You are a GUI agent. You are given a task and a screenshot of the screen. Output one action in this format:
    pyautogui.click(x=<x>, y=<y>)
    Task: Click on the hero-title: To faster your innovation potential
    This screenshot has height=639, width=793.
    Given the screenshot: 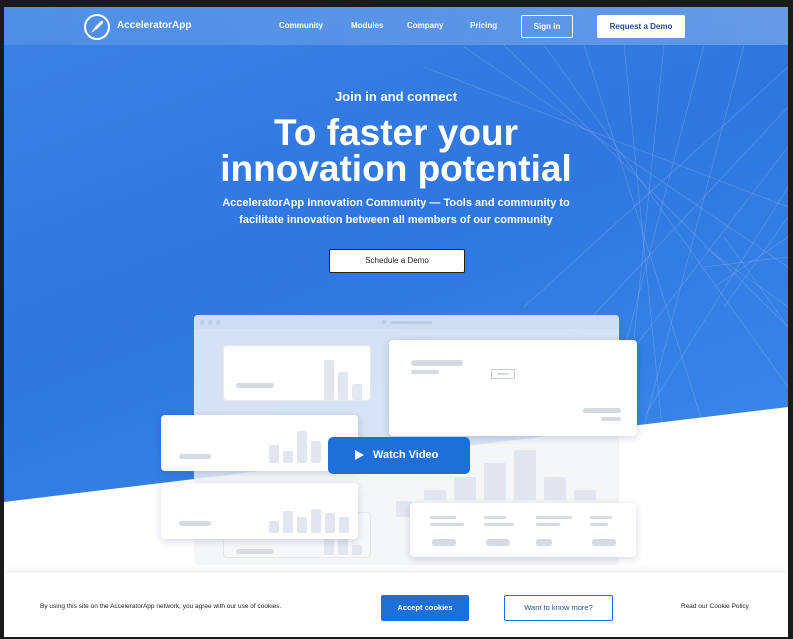 What is the action you would take?
    pyautogui.click(x=396, y=150)
    